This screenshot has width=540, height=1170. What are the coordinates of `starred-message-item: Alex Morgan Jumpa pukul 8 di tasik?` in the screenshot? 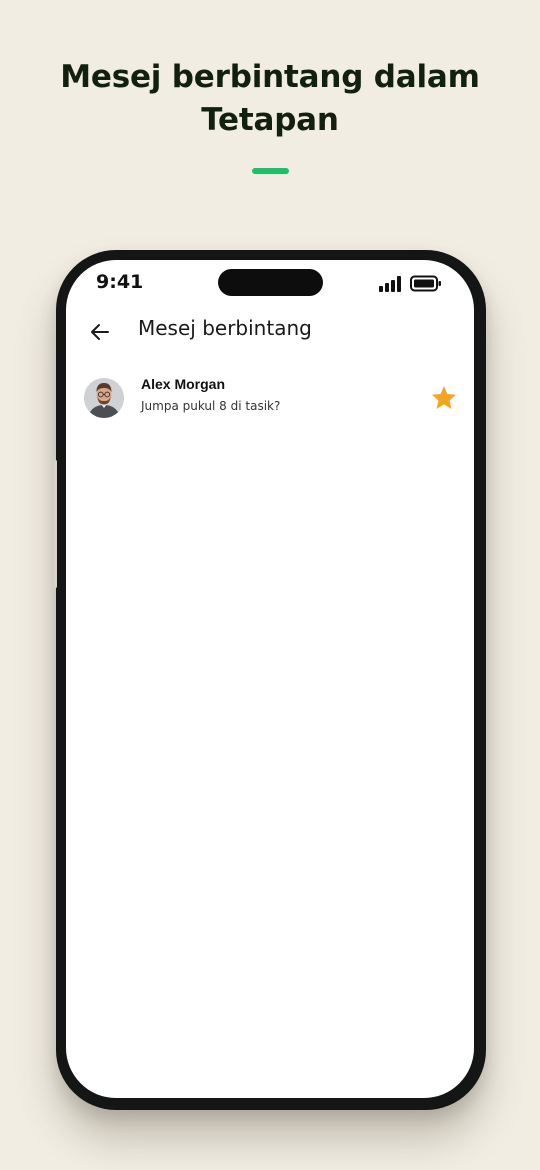 It's located at (270, 399).